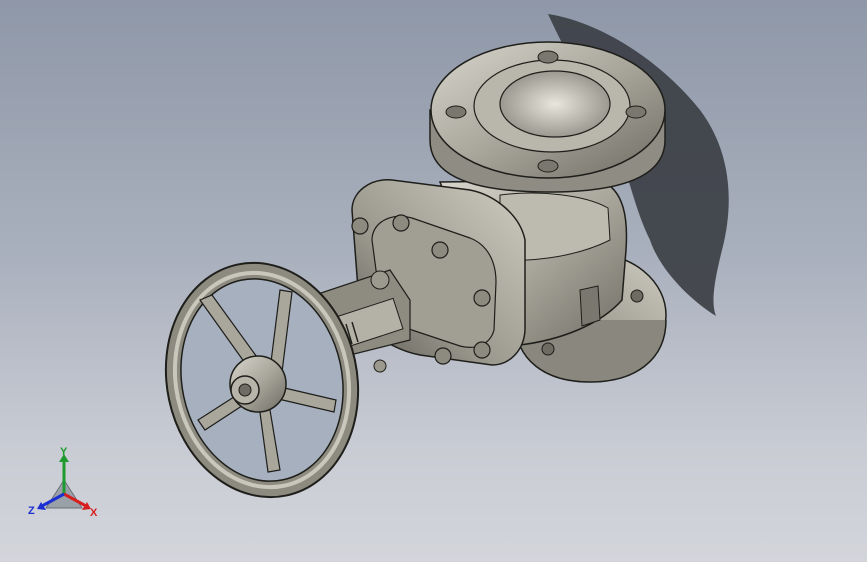 This screenshot has width=867, height=562. Describe the element at coordinates (555, 104) in the screenshot. I see `flange-bore` at that location.